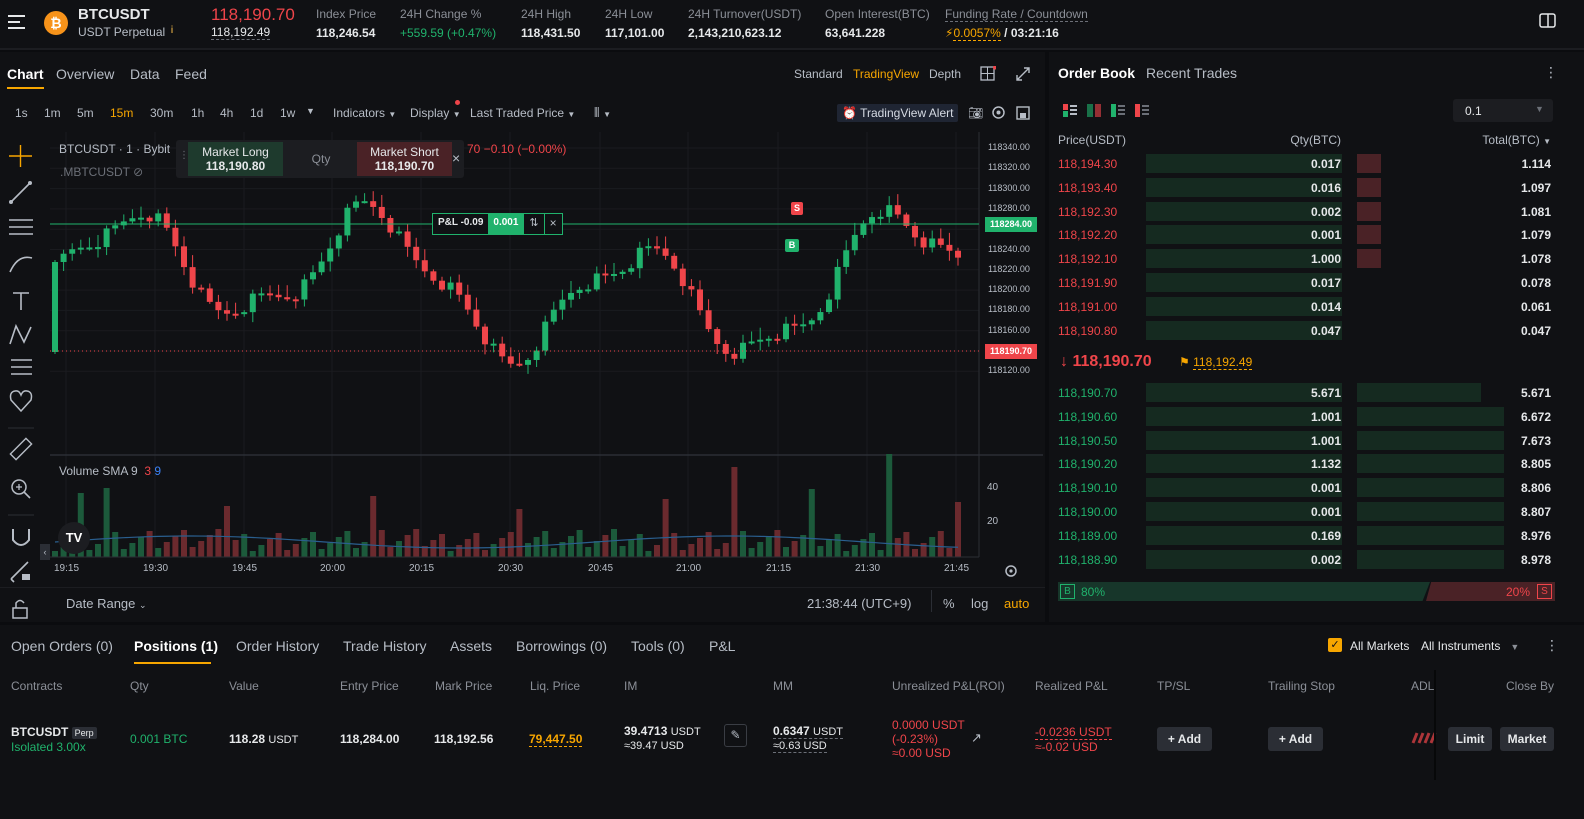 The width and height of the screenshot is (1584, 819). Describe the element at coordinates (1316, 416) in the screenshot. I see `bid-row: 118,190.60 1.001 6.672` at that location.